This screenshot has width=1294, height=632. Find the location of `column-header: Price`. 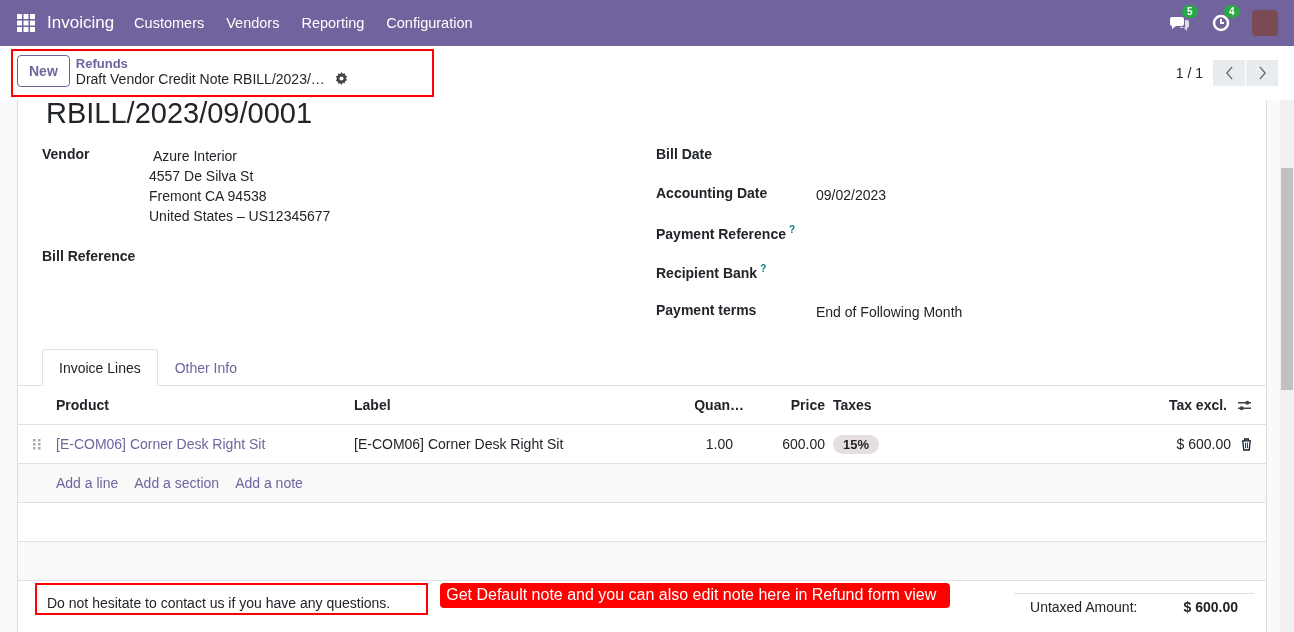

column-header: Price is located at coordinates (784, 405).